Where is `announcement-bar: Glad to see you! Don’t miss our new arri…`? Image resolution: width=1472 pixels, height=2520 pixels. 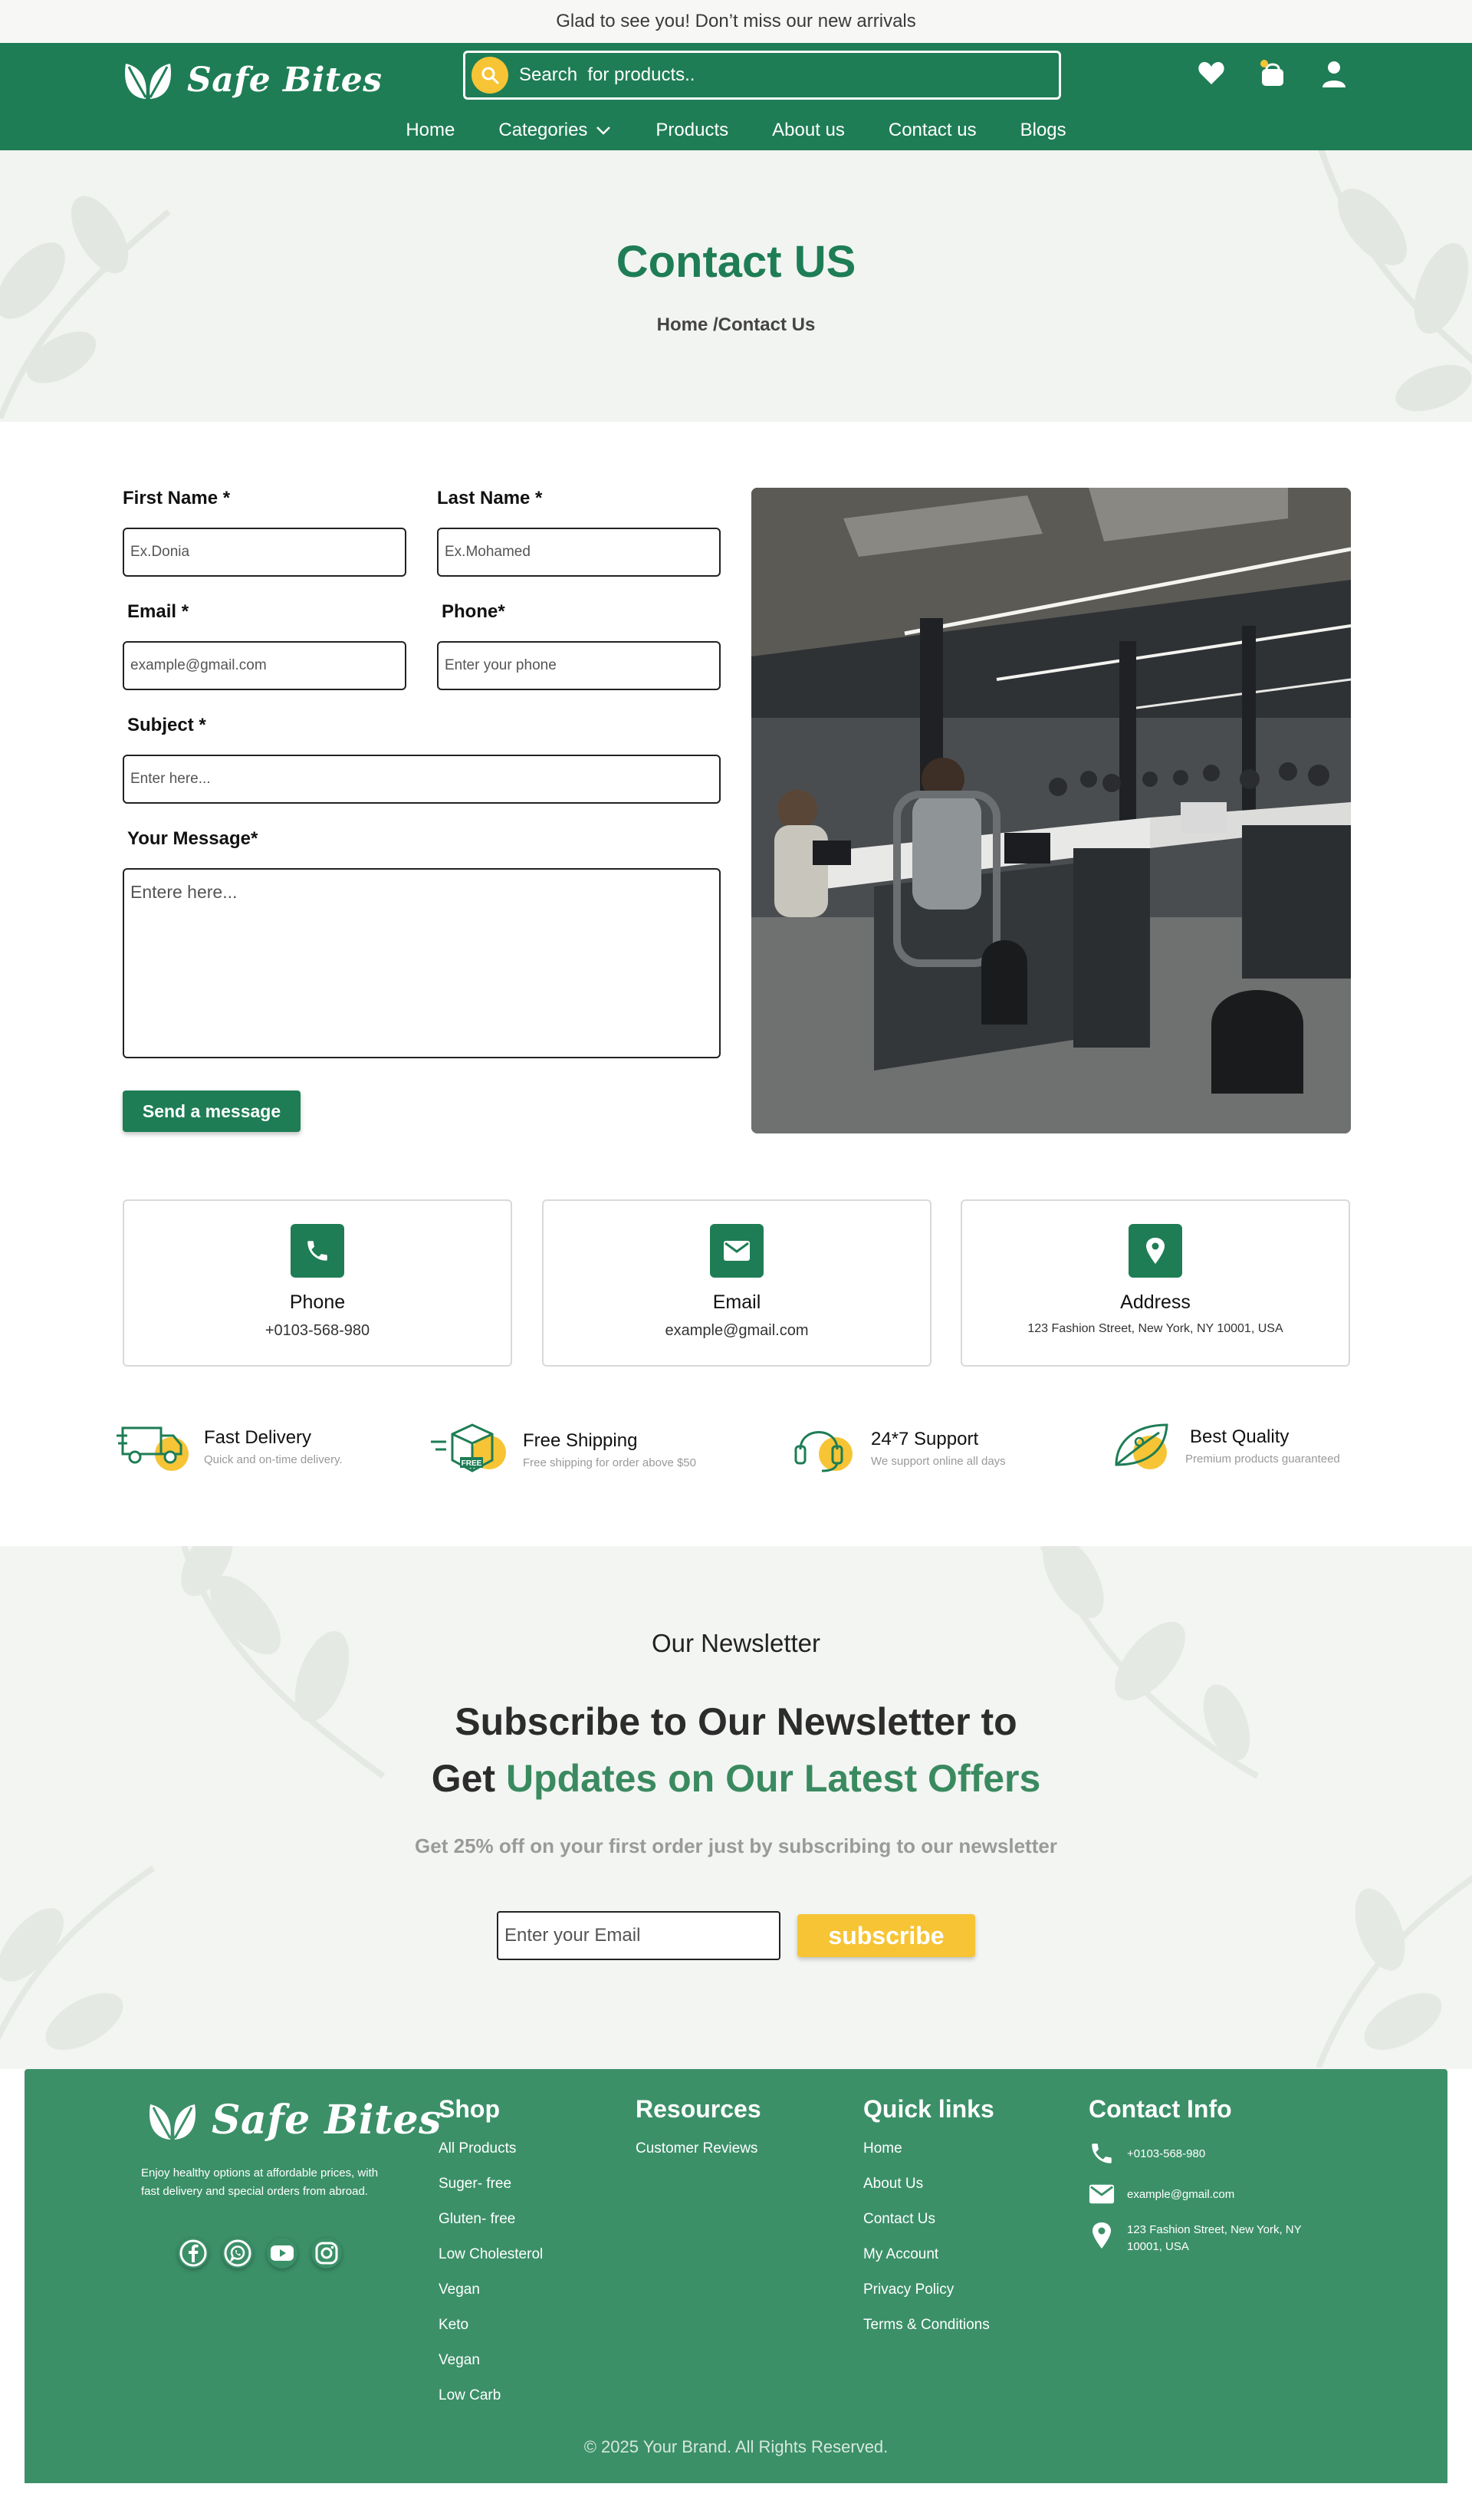
announcement-bar: Glad to see you! Don’t miss our new arri… is located at coordinates (736, 21).